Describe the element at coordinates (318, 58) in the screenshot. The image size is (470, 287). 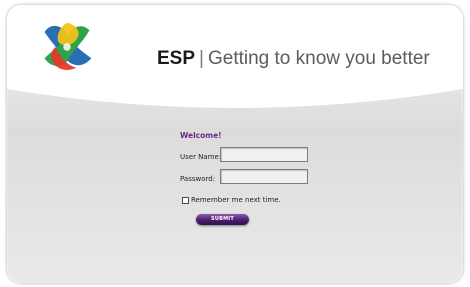
I see `brand-tagline: Getting to know you better` at that location.